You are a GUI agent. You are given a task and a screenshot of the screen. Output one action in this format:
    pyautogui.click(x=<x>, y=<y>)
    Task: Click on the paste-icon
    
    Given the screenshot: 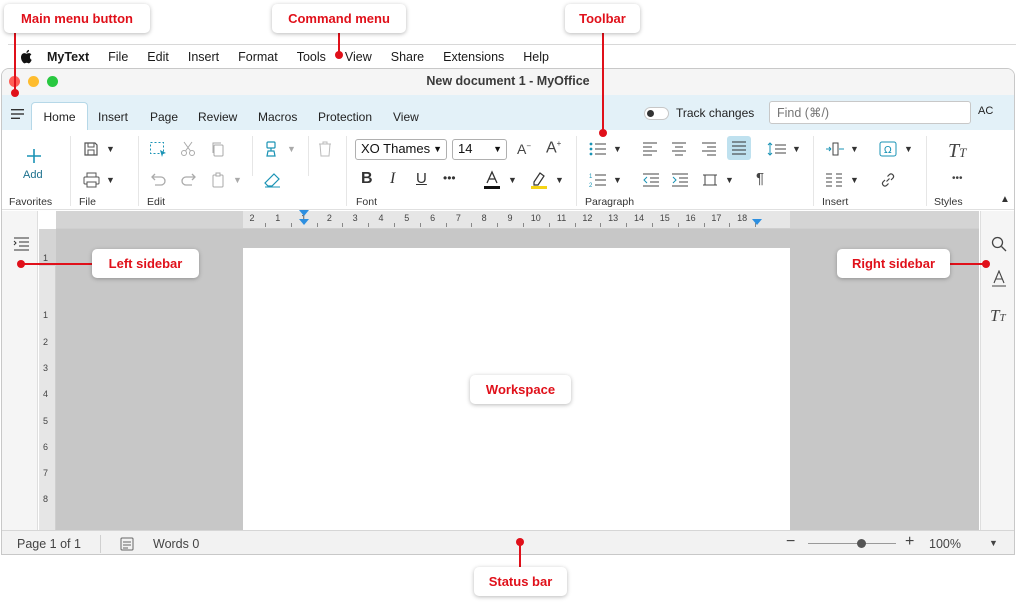 What is the action you would take?
    pyautogui.click(x=218, y=180)
    